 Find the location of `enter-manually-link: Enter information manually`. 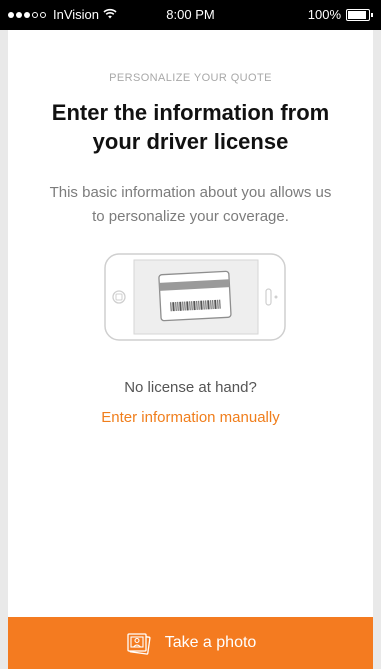

enter-manually-link: Enter information manually is located at coordinates (190, 417).